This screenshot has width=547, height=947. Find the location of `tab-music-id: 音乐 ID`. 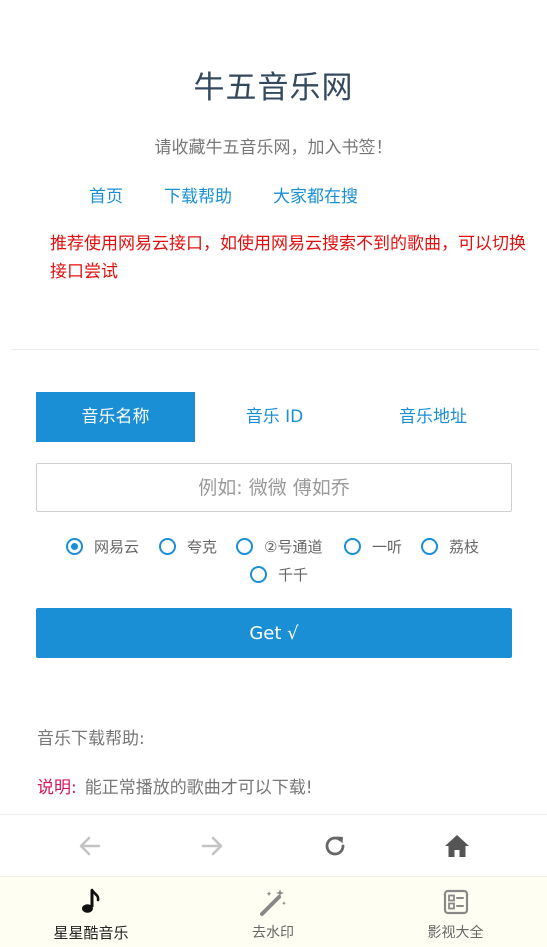

tab-music-id: 音乐 ID is located at coordinates (274, 417).